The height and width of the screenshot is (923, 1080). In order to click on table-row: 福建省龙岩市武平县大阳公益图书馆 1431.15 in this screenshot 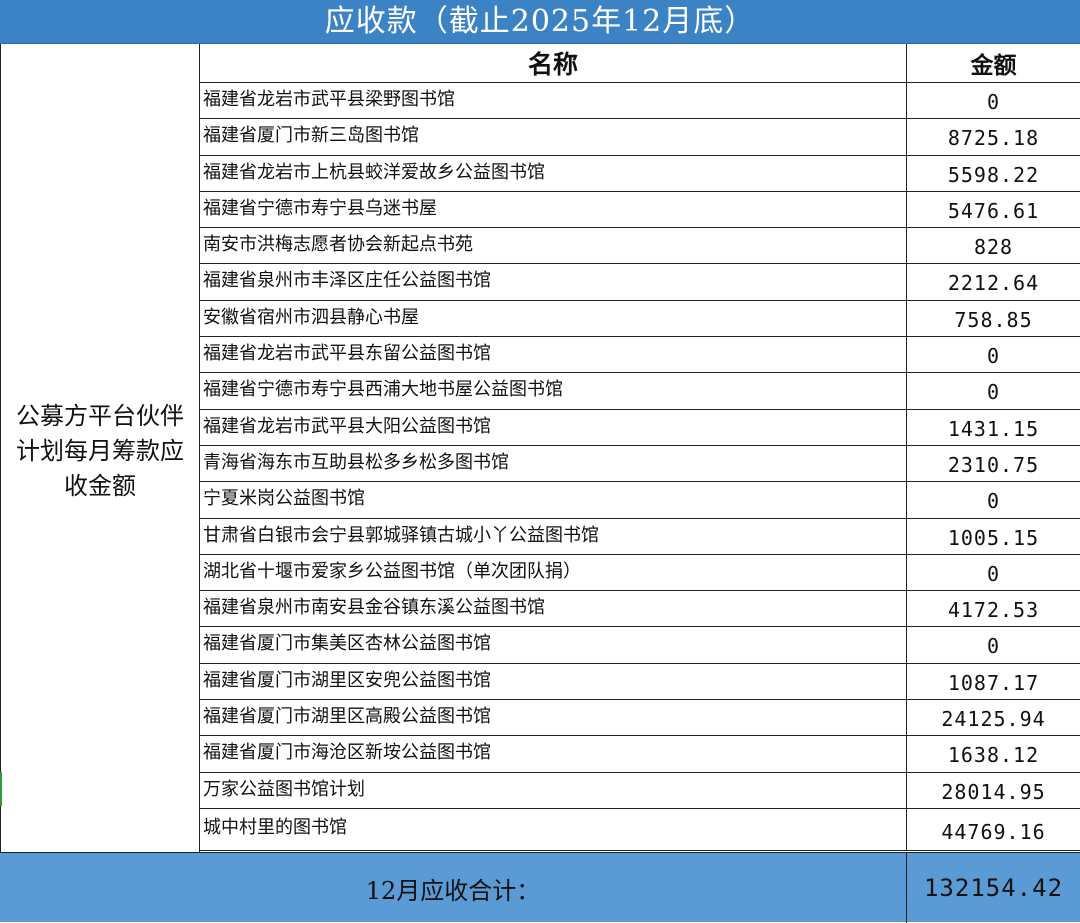, I will do `click(640, 427)`.